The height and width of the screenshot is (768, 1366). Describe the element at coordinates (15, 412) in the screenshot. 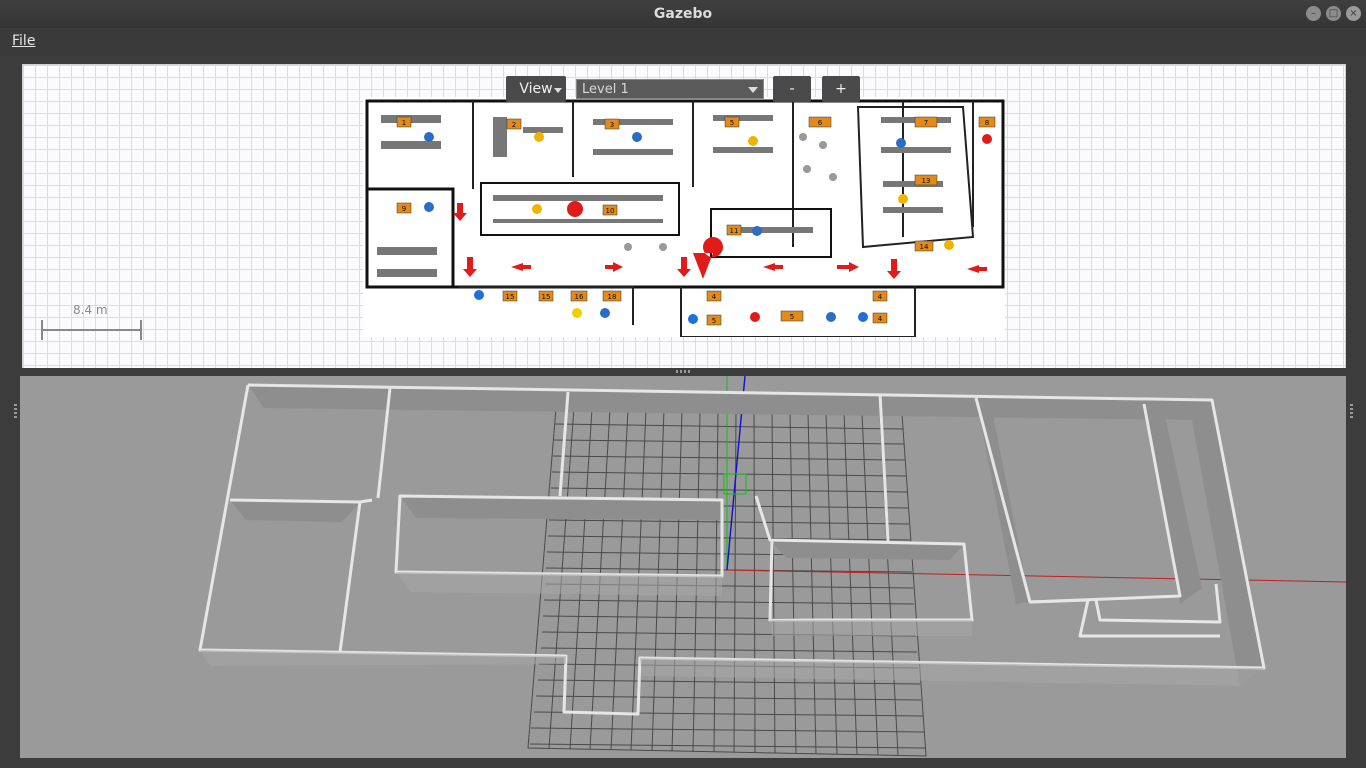

I see `left-panel-grip-icon` at that location.